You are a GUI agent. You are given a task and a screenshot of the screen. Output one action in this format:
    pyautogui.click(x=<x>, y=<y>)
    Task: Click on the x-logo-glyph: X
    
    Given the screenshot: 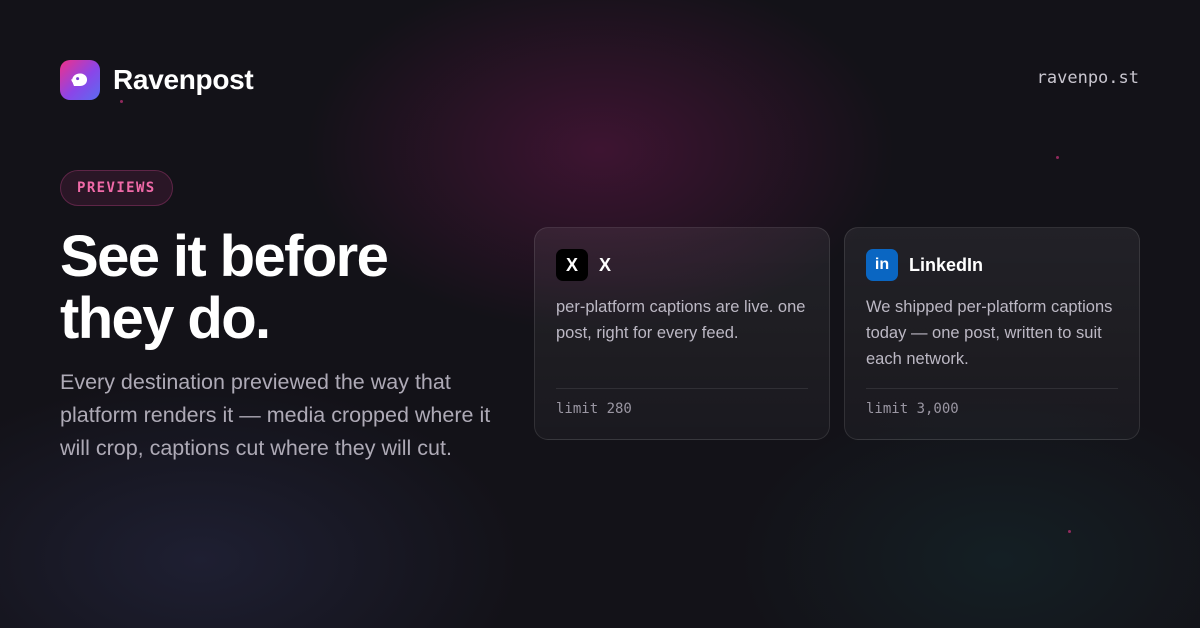 What is the action you would take?
    pyautogui.click(x=571, y=264)
    